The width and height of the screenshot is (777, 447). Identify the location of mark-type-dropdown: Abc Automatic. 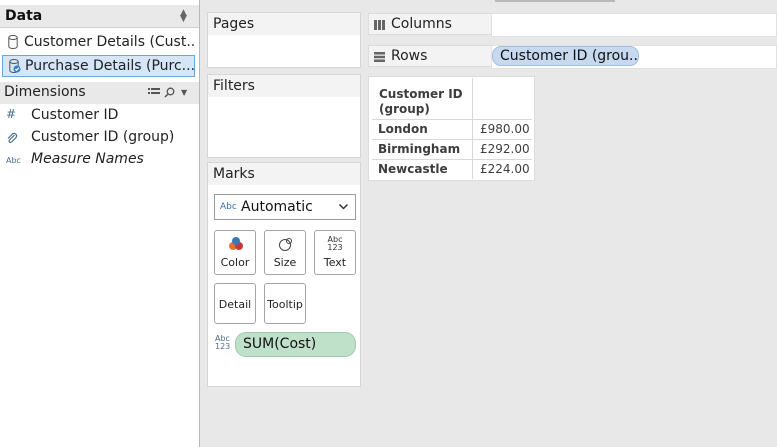
(285, 207).